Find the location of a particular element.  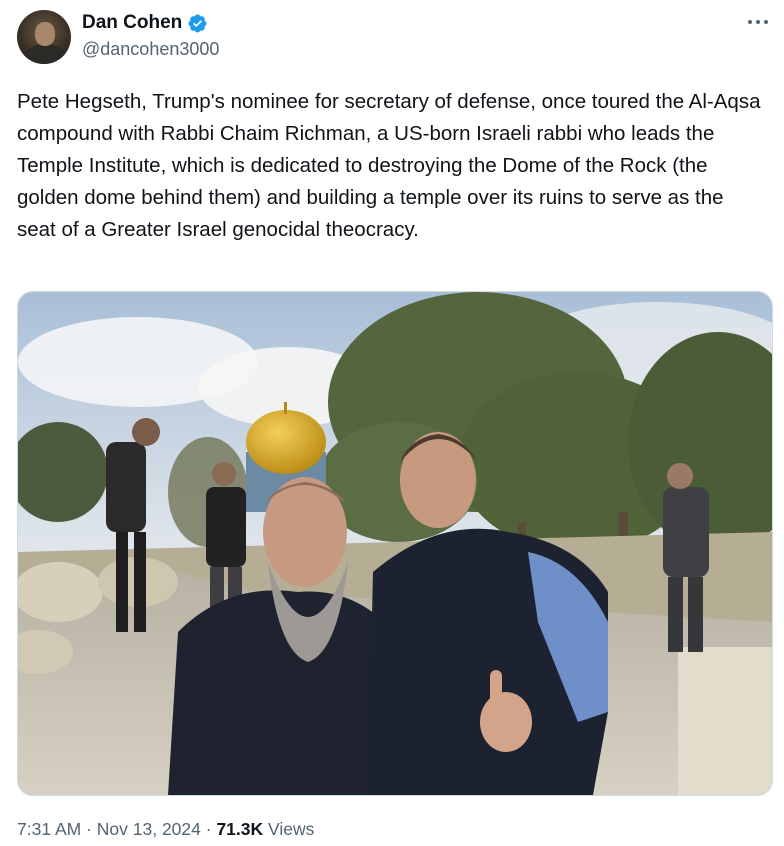

author-name-row: Dan Cohen is located at coordinates (145, 23).